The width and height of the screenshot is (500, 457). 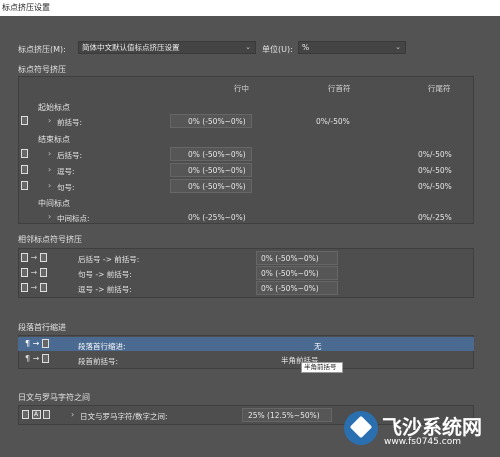 I want to click on row-label: 句号:, so click(x=66, y=187).